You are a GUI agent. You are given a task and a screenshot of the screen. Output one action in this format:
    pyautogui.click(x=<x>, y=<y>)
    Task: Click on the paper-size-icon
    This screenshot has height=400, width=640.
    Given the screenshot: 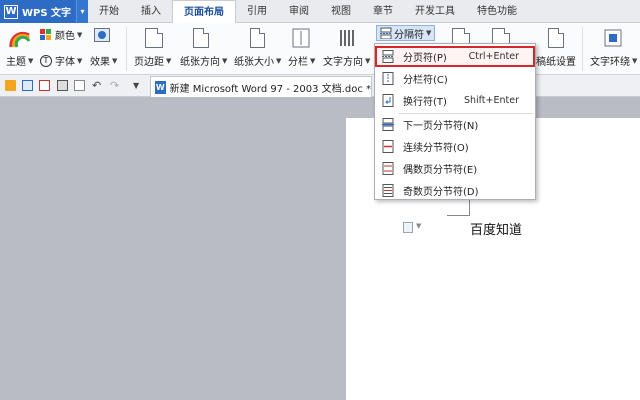 What is the action you would take?
    pyautogui.click(x=257, y=38)
    